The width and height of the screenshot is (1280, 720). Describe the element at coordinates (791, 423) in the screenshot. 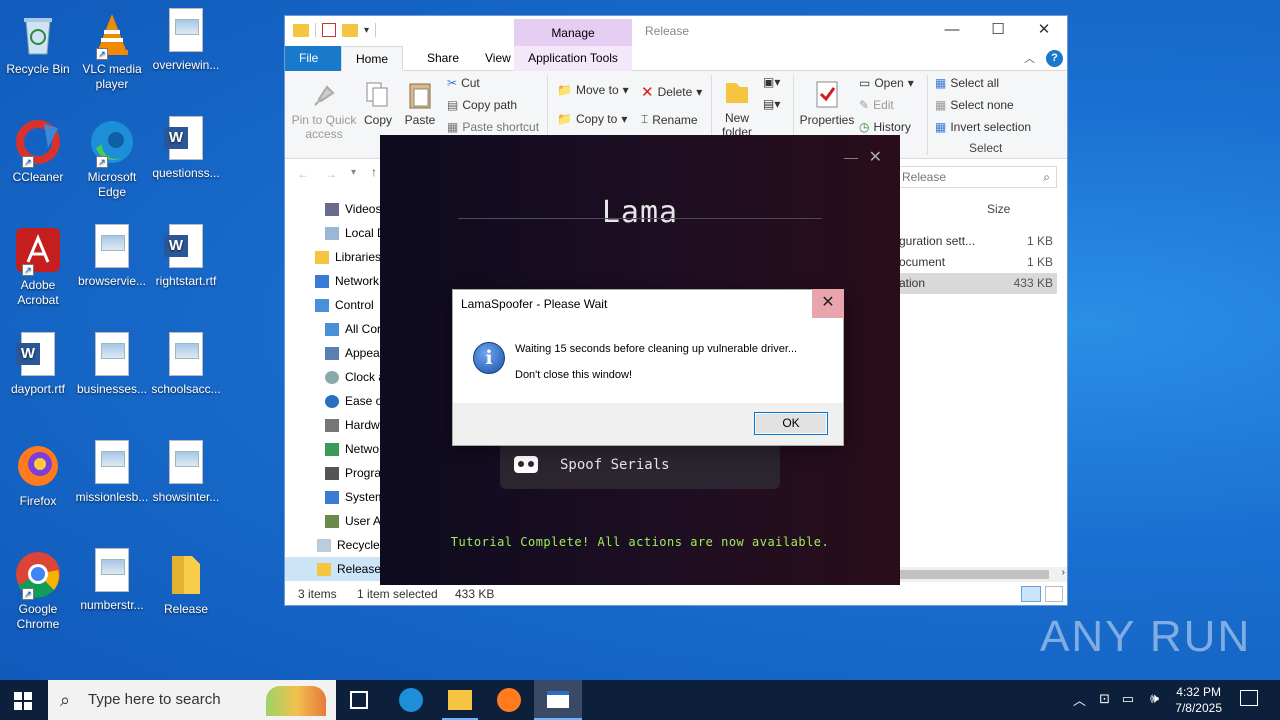

I see `ok-button: OK` at that location.